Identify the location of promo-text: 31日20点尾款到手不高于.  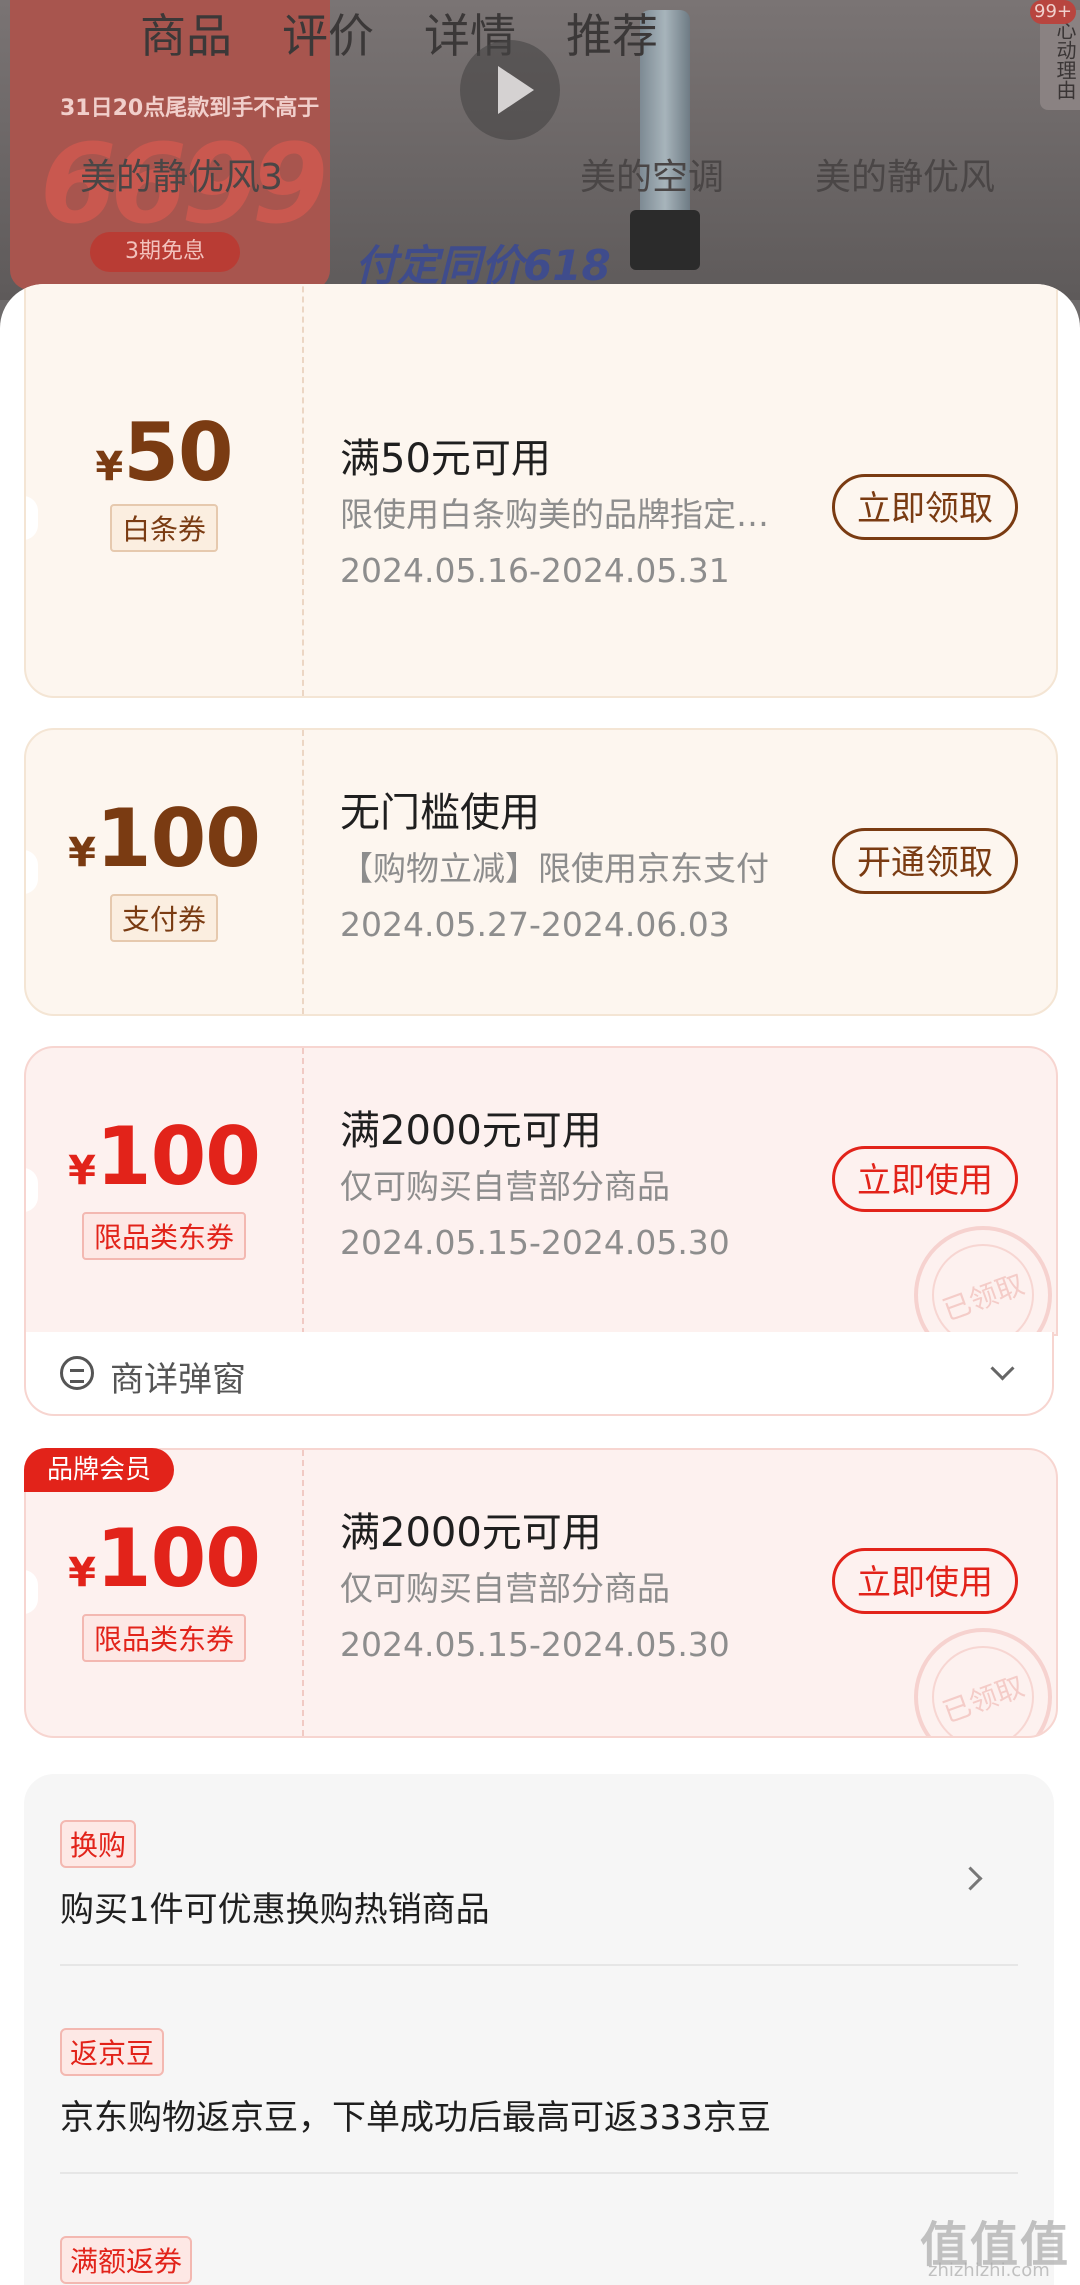
(190, 108).